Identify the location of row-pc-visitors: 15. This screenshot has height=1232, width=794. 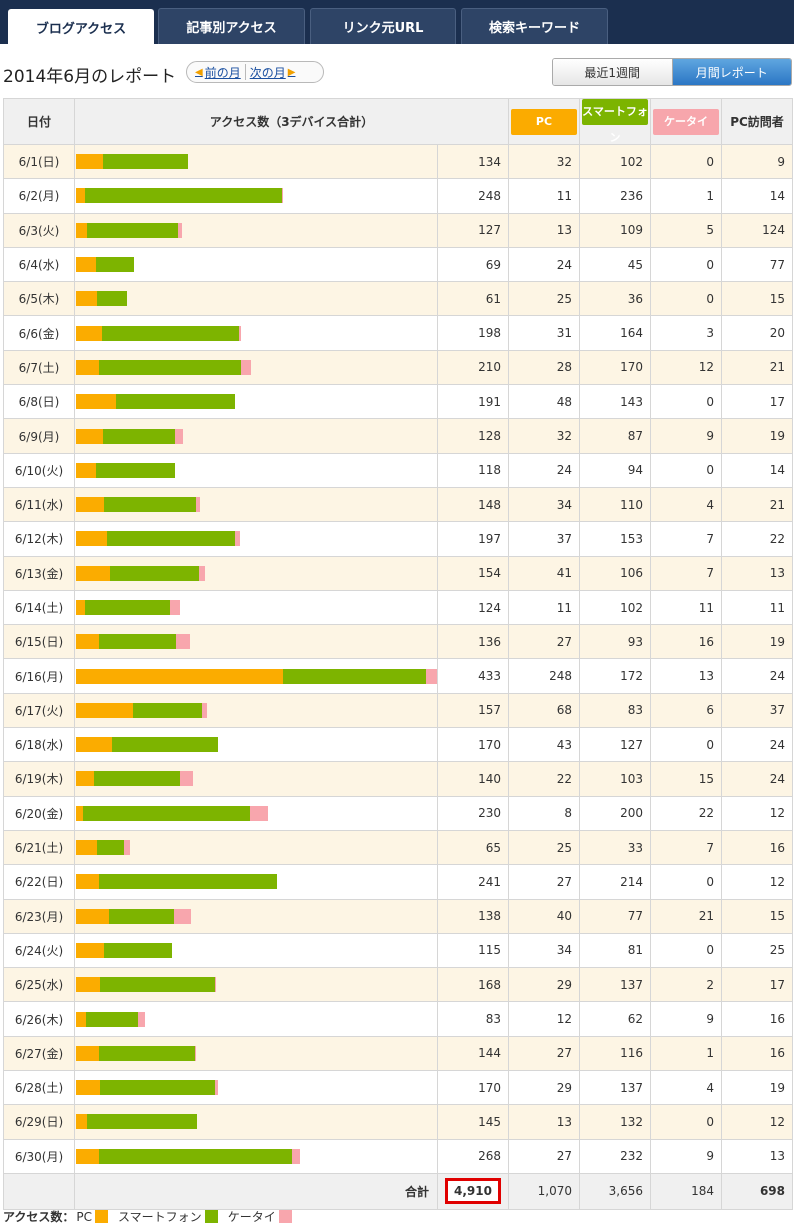
(757, 299).